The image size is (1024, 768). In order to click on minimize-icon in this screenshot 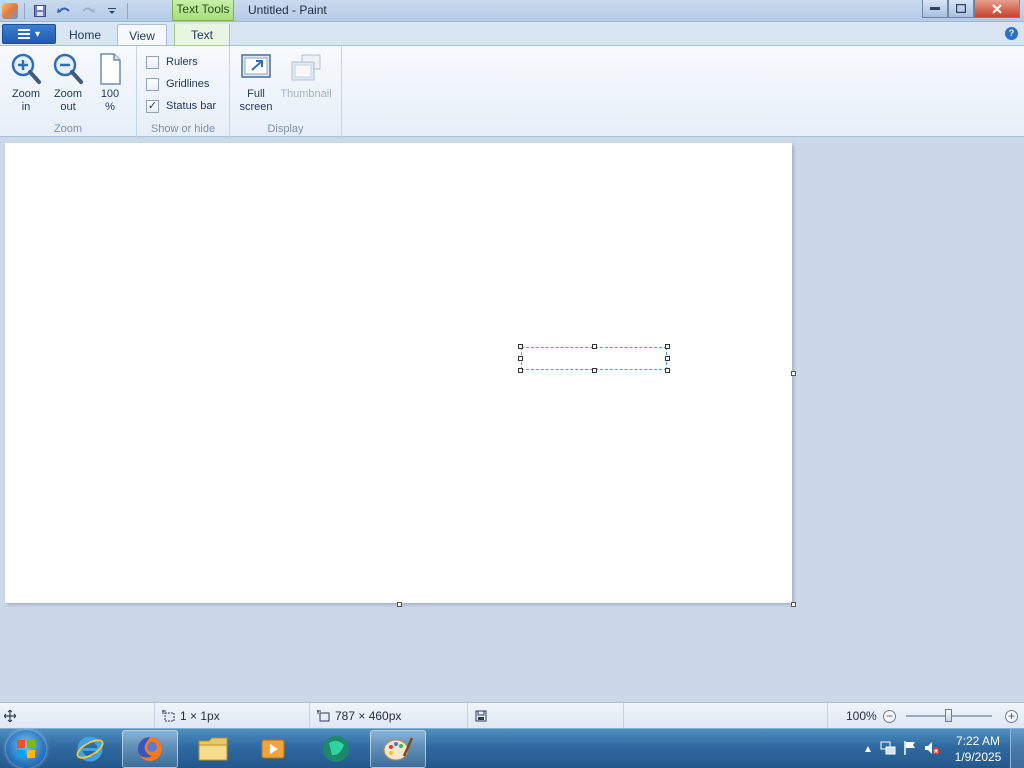, I will do `click(935, 8)`.